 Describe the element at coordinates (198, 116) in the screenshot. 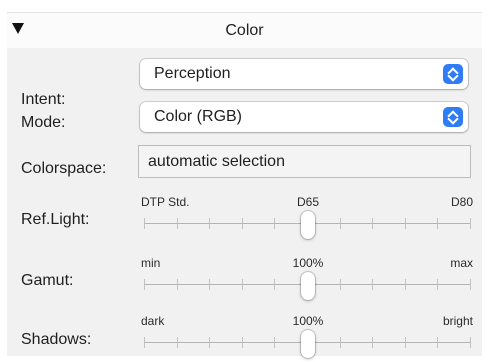

I see `mode-value: Color (RGB)` at that location.